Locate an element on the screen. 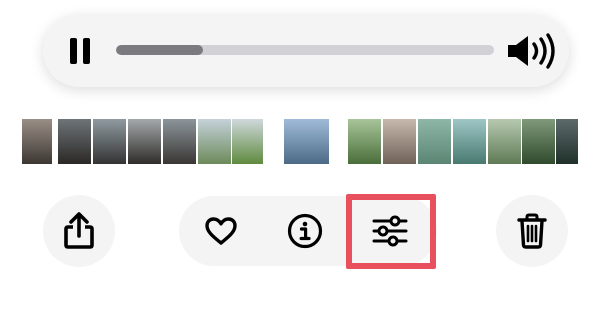  sliders-icon is located at coordinates (390, 231).